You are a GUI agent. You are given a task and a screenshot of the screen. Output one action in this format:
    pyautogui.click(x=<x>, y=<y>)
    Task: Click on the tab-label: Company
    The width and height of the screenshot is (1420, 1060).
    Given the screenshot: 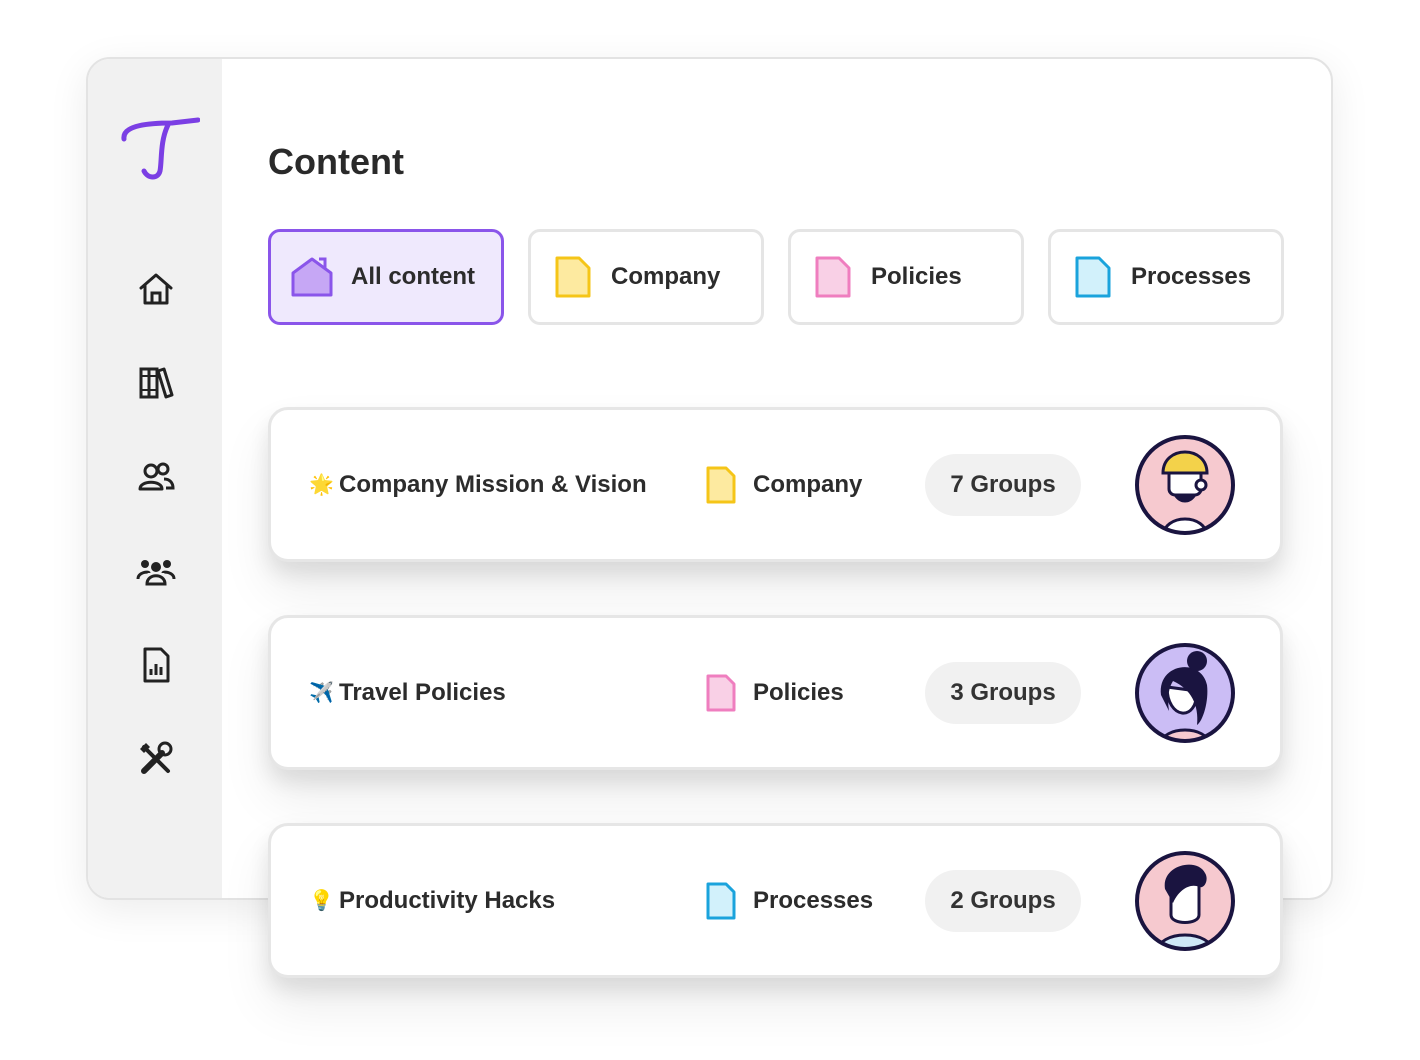 What is the action you would take?
    pyautogui.click(x=666, y=276)
    